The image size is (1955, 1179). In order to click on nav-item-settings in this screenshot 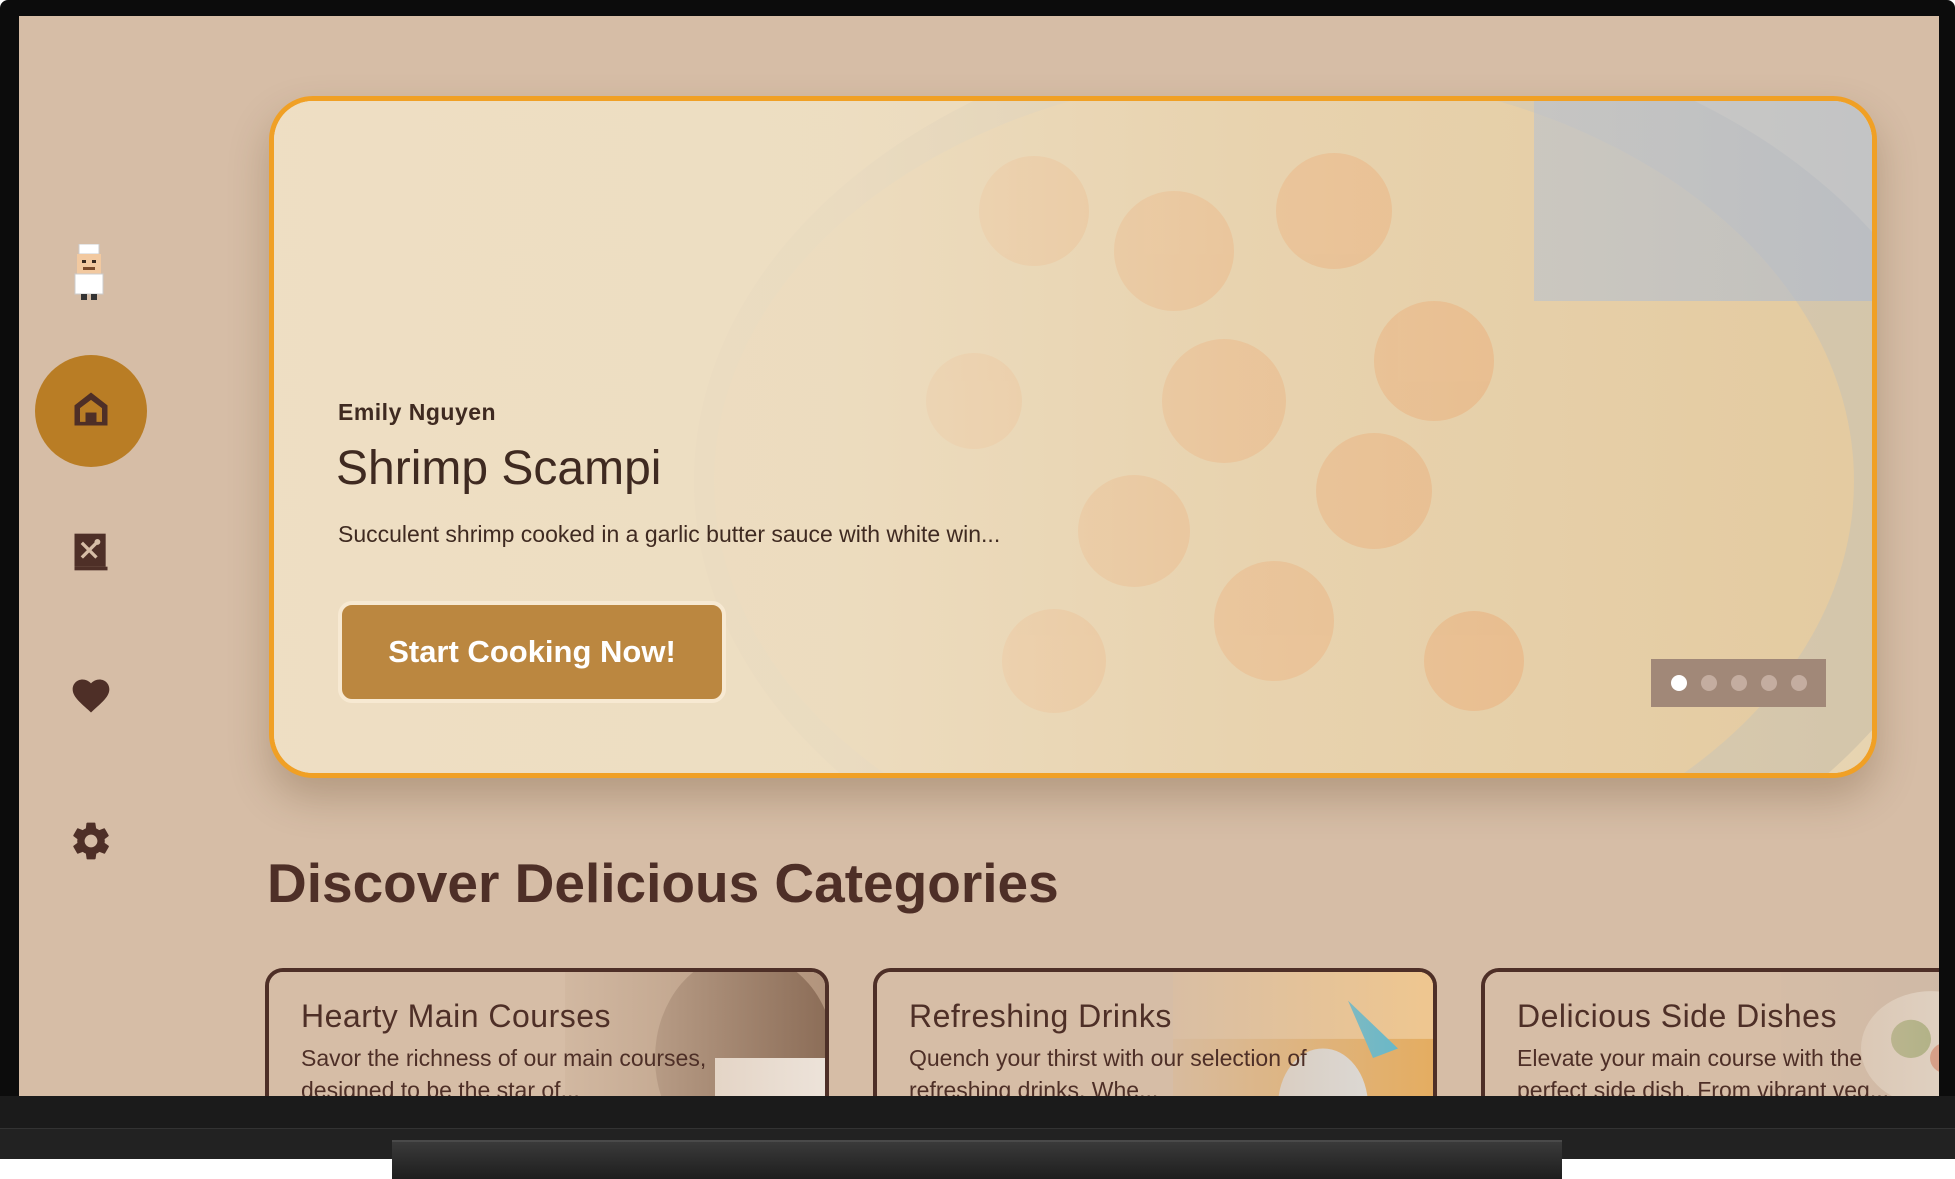, I will do `click(91, 843)`.